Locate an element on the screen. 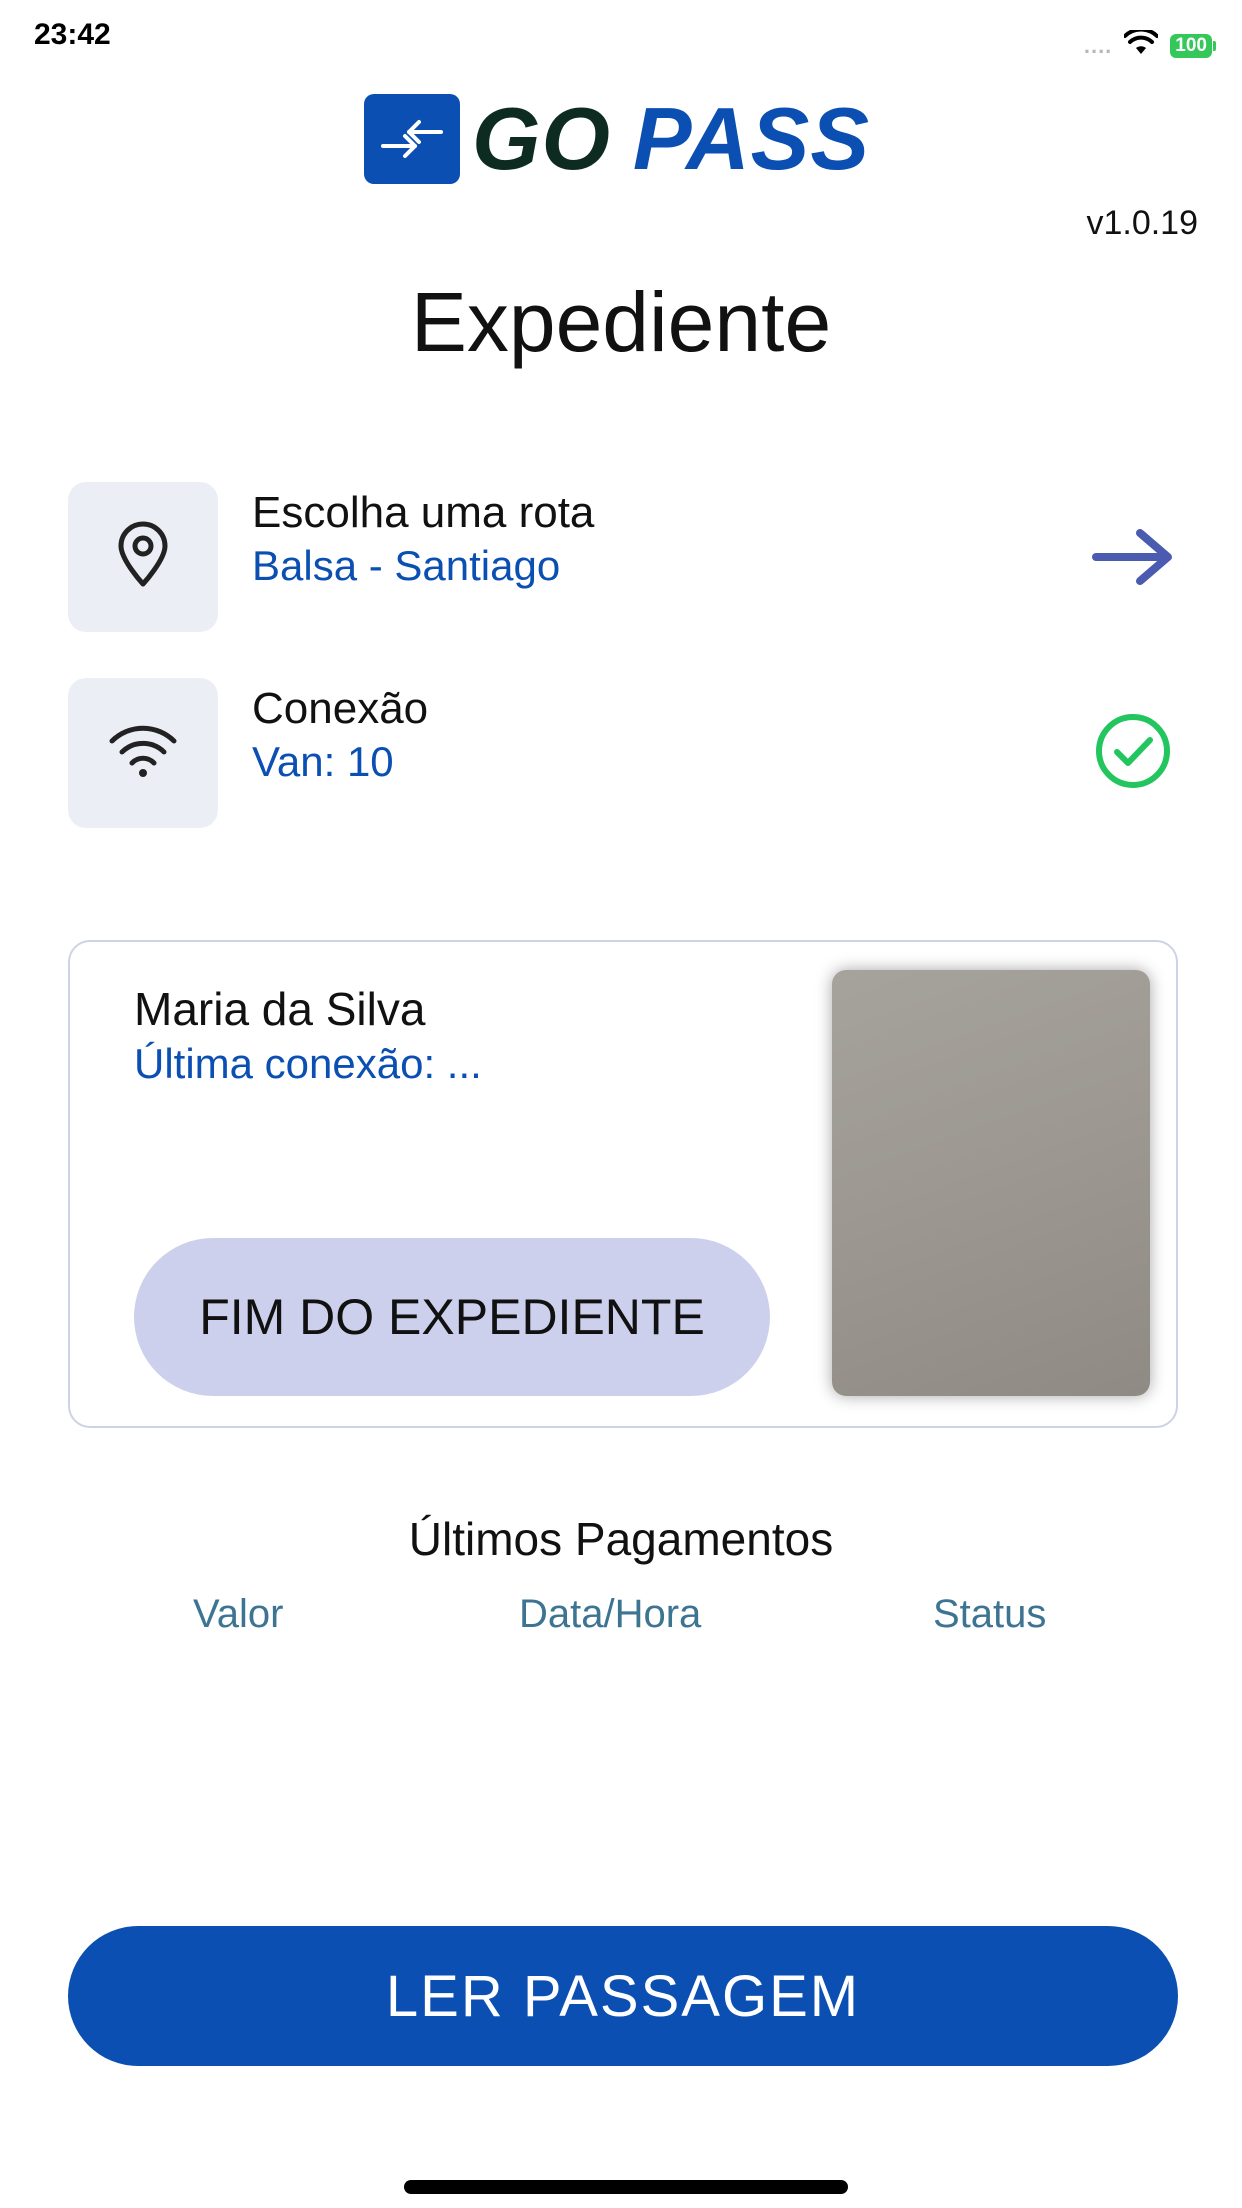 The height and width of the screenshot is (2208, 1242). app-logo: GO PASS is located at coordinates (617, 139).